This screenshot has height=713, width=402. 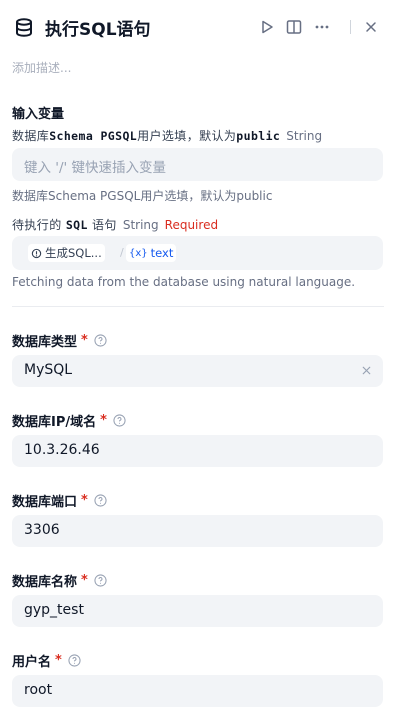 I want to click on schema-variable-input: 键入 '/' 键快速插入变量, so click(x=197, y=164).